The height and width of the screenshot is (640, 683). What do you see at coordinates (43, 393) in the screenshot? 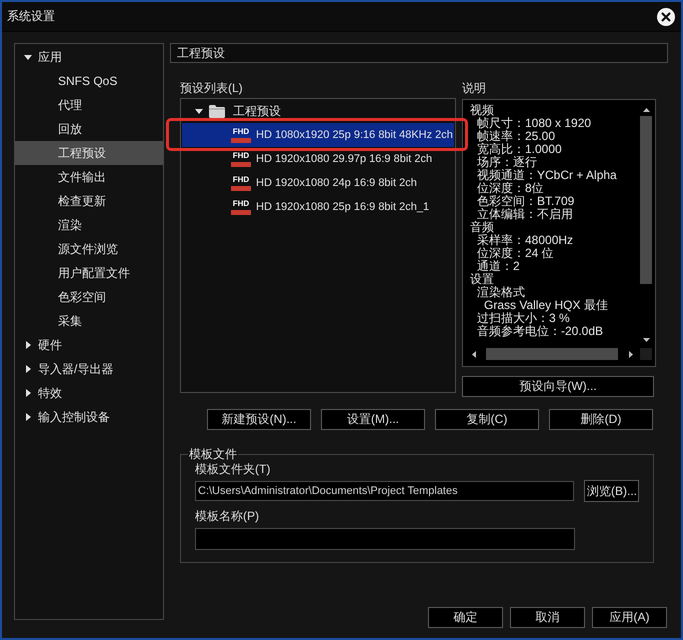
I see `sidebar-item: 特效` at bounding box center [43, 393].